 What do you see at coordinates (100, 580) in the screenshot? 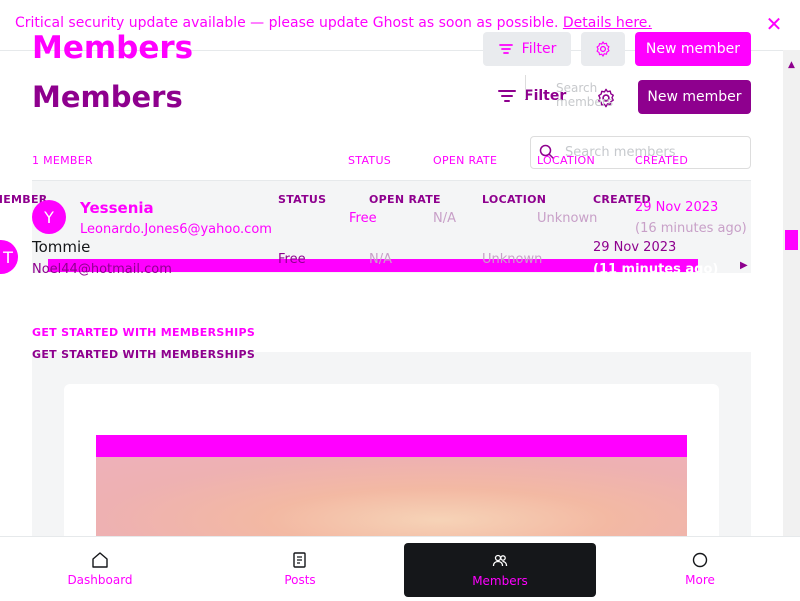
I see `nav-dashboard-label: Dashboard` at bounding box center [100, 580].